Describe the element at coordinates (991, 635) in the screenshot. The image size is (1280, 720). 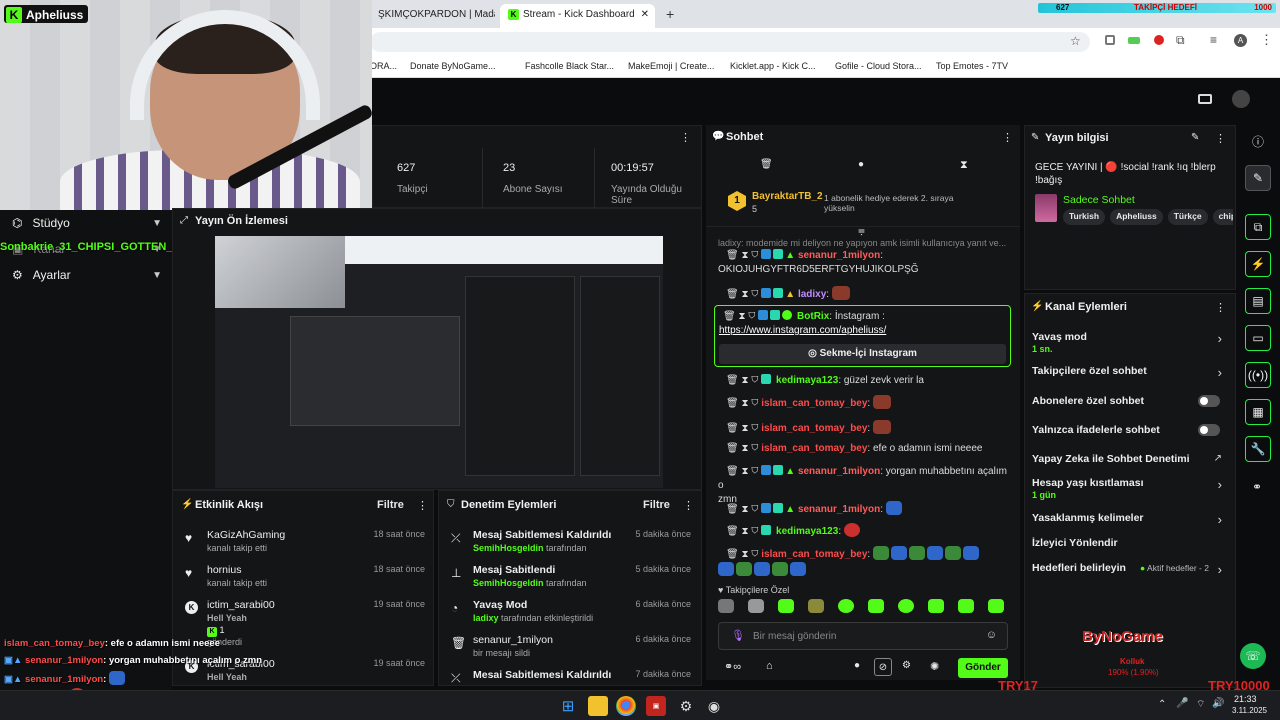
I see `emoji-icon: ☺` at that location.